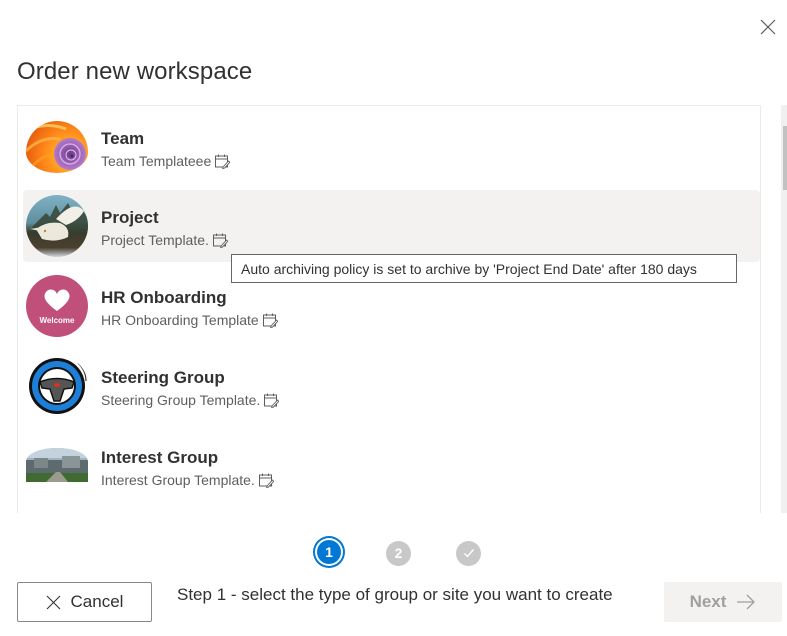 This screenshot has width=787, height=636. Describe the element at coordinates (391, 226) in the screenshot. I see `template-item-project: Project Project Template.` at that location.